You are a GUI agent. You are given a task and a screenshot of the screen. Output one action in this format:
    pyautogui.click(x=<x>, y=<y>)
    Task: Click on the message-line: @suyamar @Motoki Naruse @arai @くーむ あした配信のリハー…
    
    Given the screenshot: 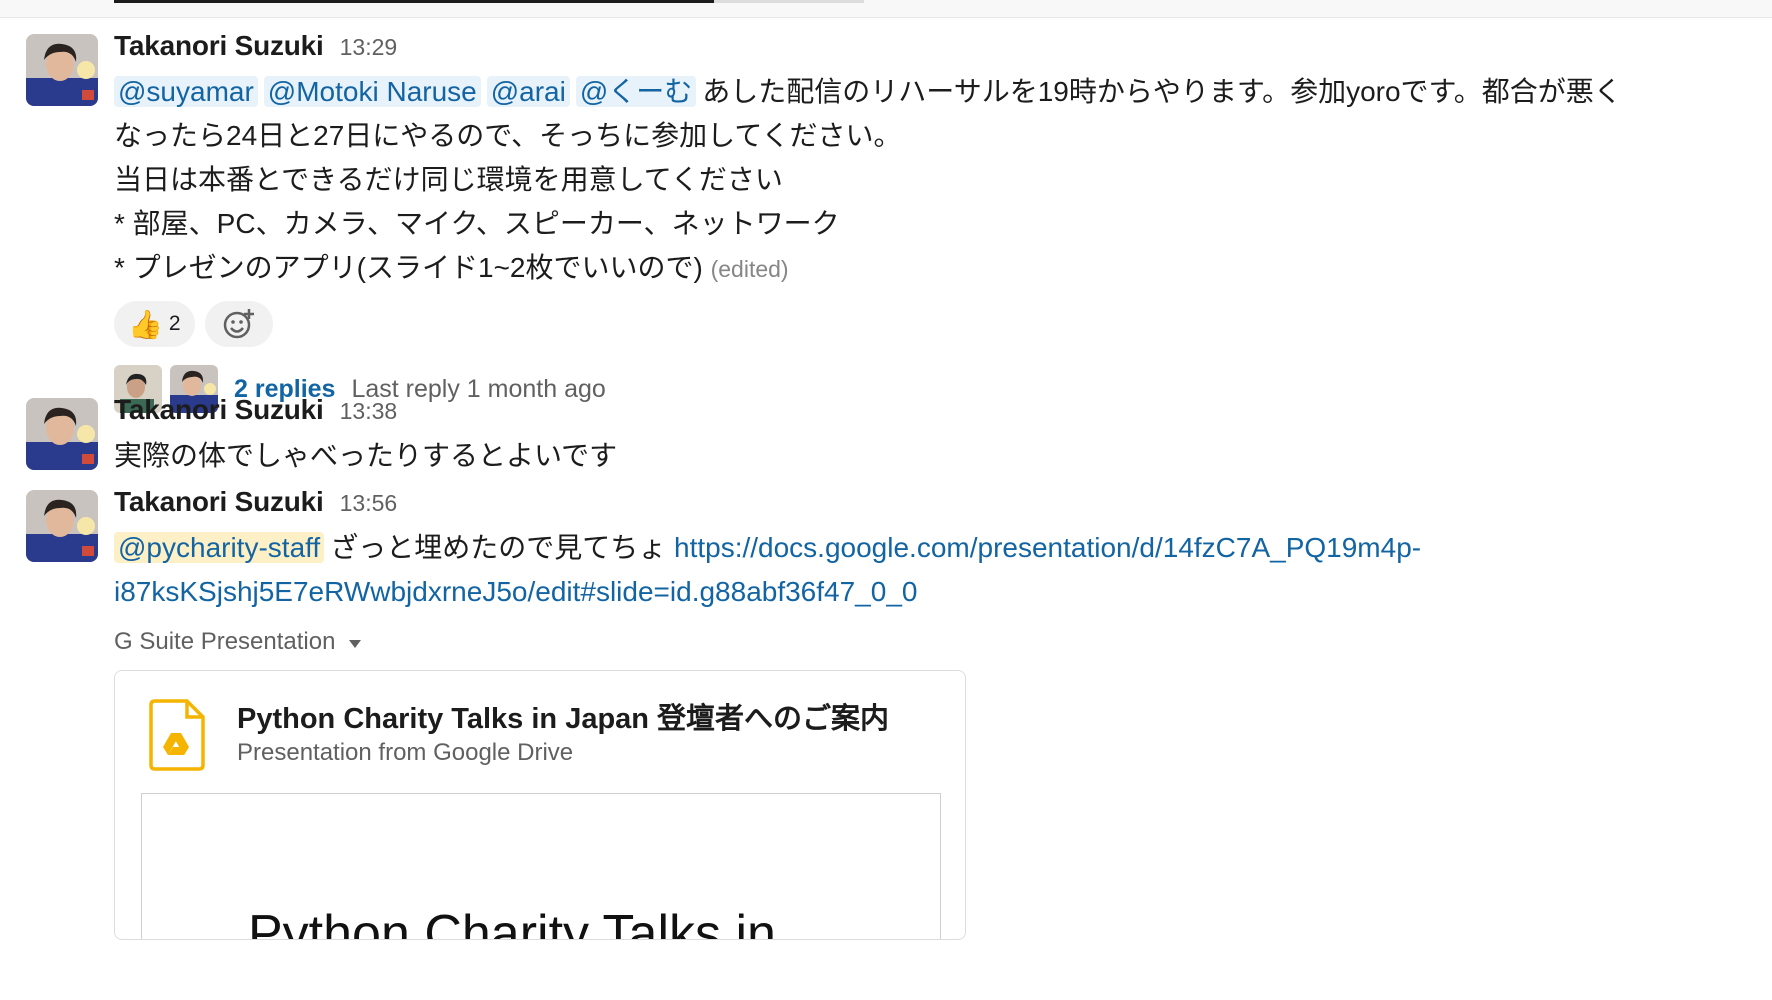 What is the action you would take?
    pyautogui.click(x=923, y=92)
    